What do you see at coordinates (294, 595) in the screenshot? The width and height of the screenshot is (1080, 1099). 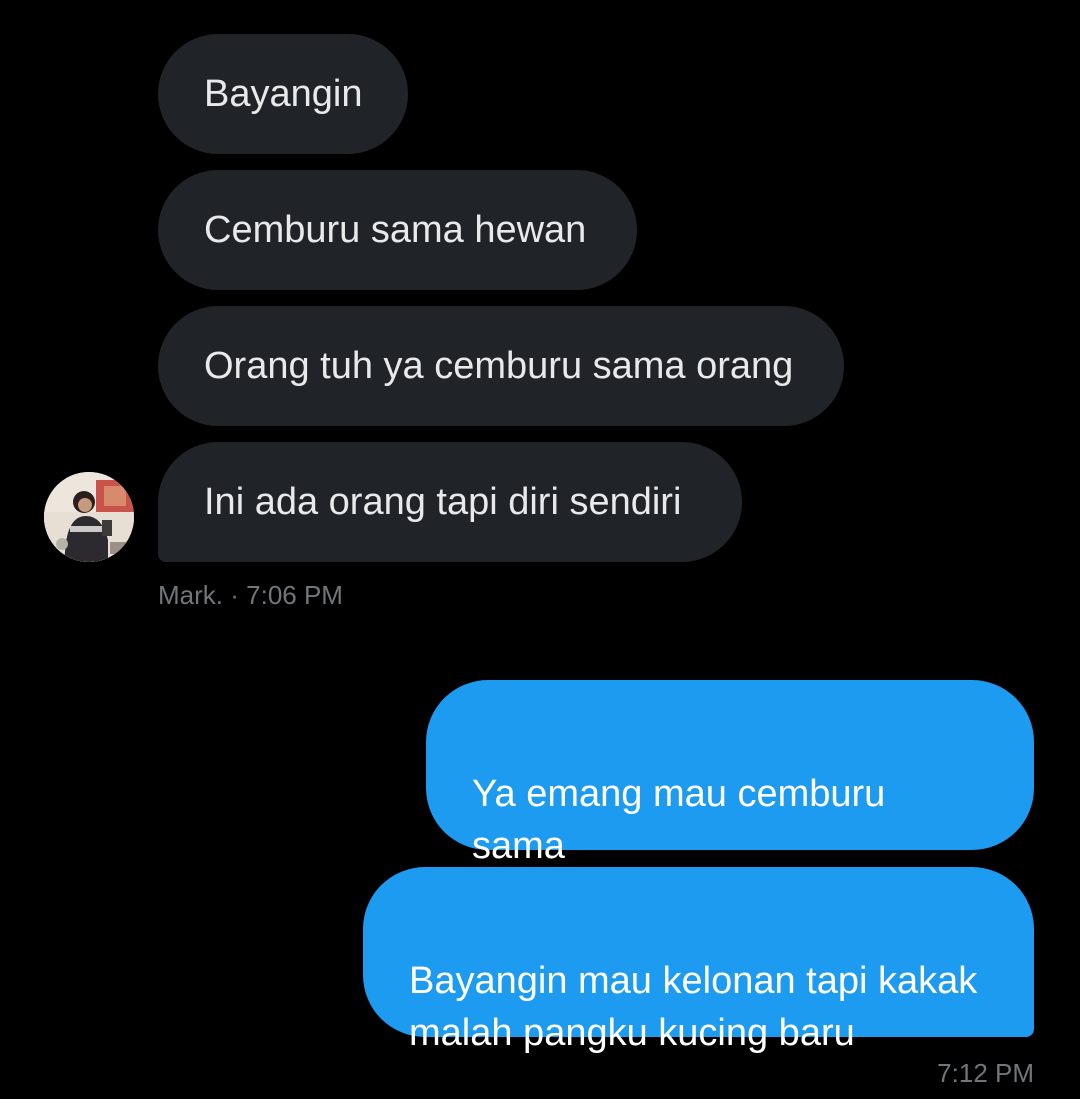 I see `received-time: 7:06 PM` at bounding box center [294, 595].